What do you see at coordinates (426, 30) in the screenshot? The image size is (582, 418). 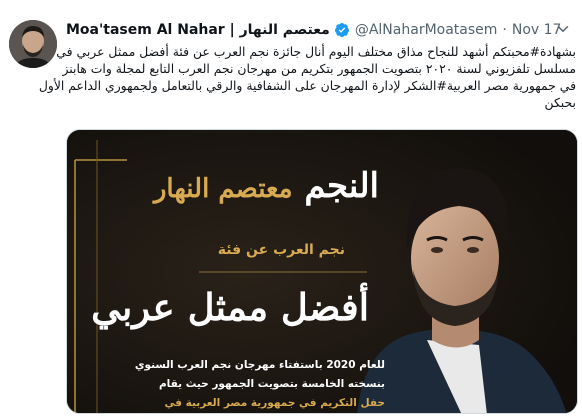 I see `author-handle: @AlNaharMoatasem` at bounding box center [426, 30].